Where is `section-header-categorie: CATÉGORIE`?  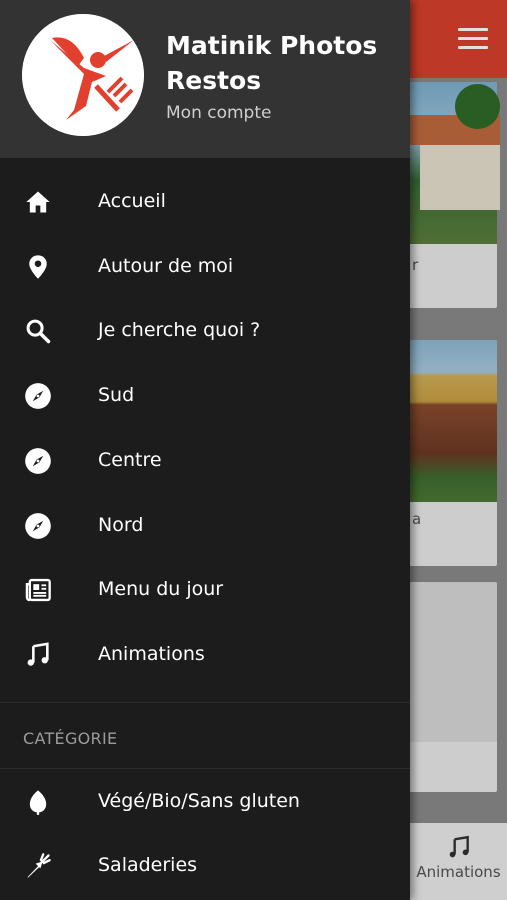
section-header-categorie: CATÉGORIE is located at coordinates (70, 738).